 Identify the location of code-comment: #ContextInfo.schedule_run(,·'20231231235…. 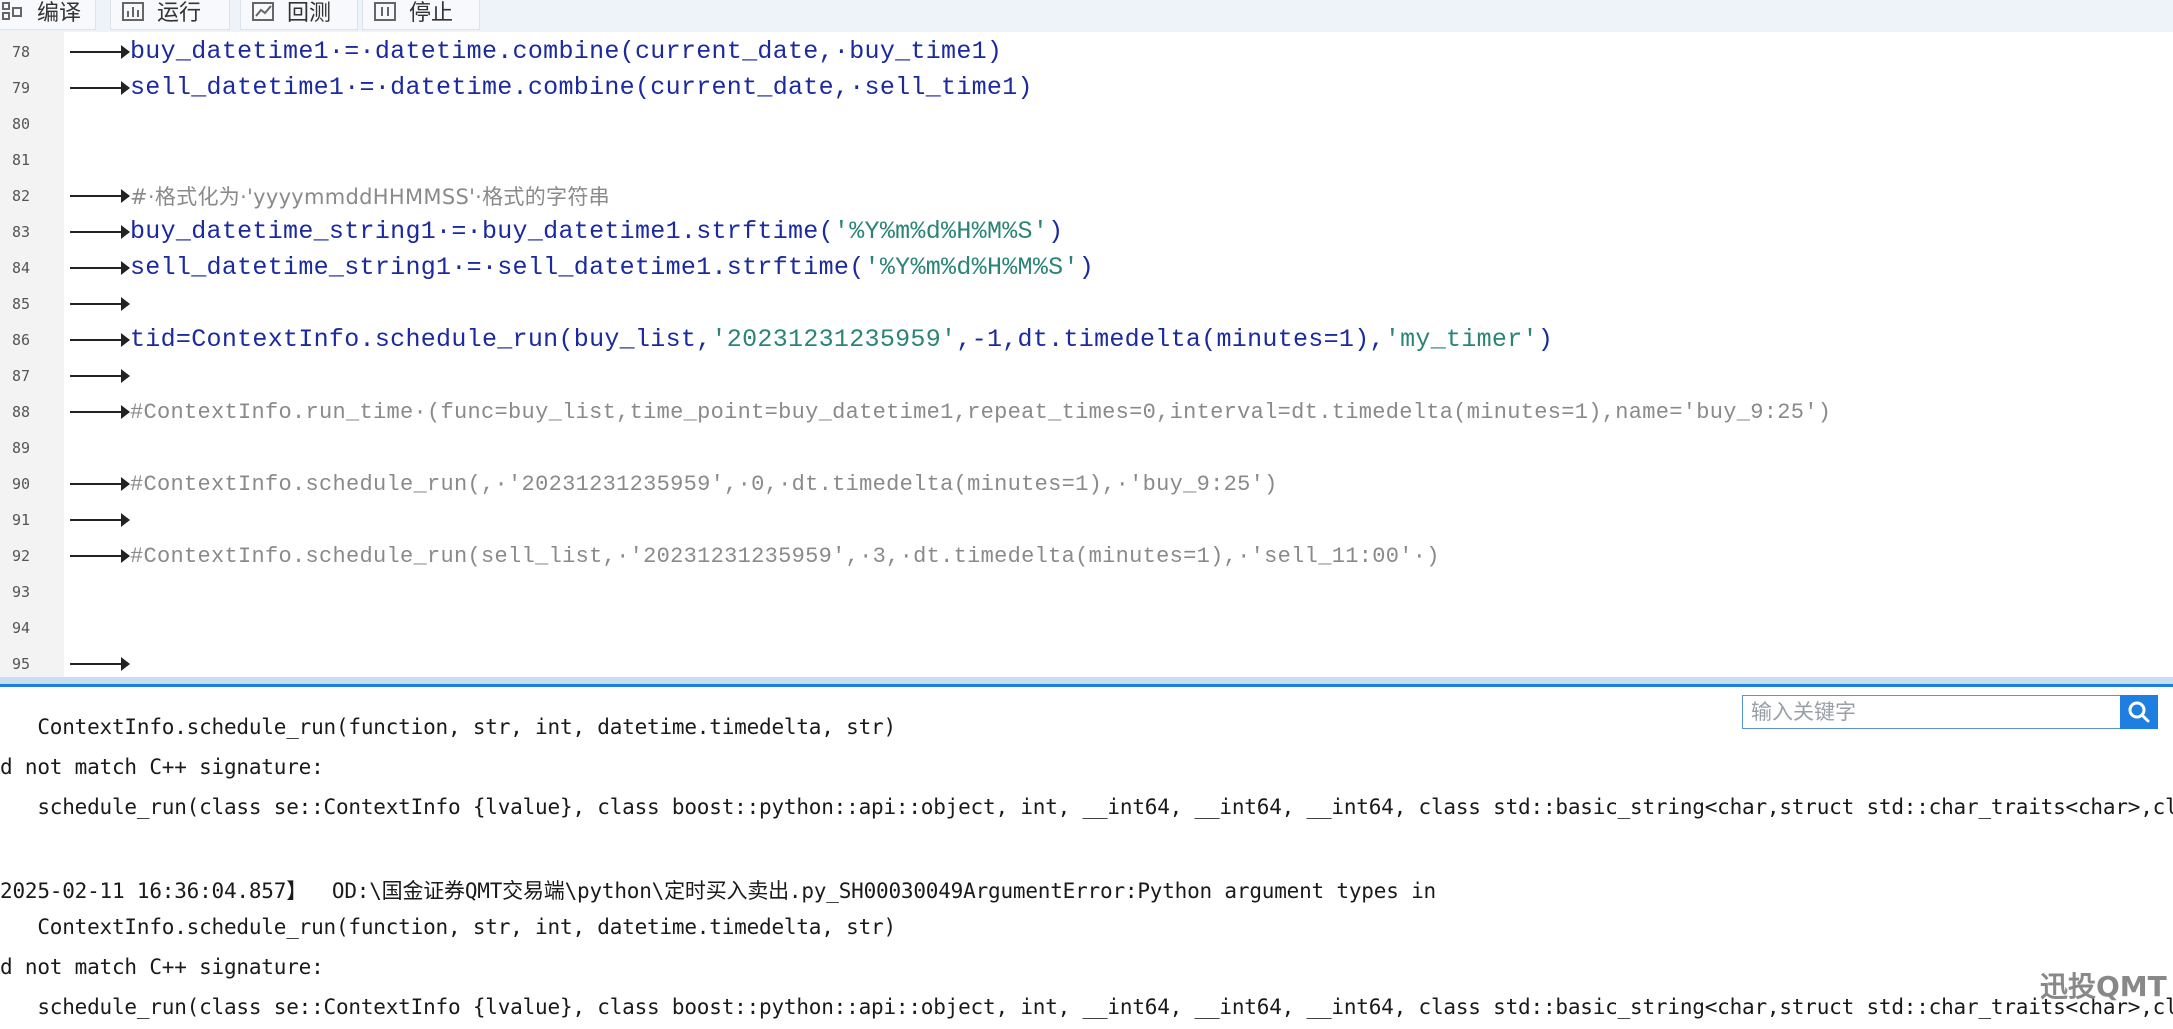
(704, 484).